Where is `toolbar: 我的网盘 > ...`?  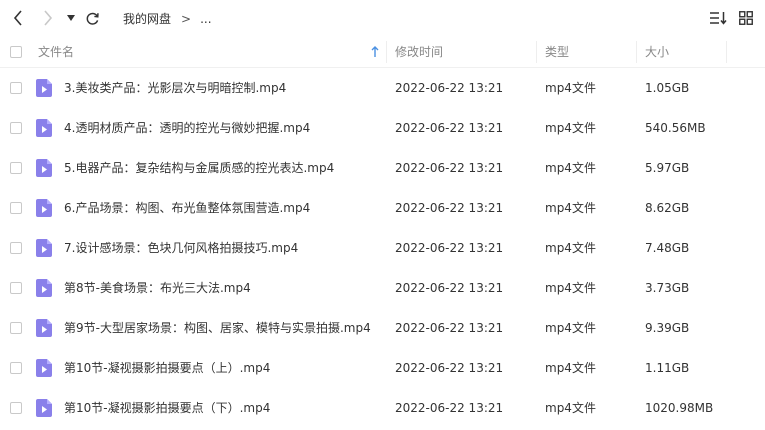
toolbar: 我的网盘 > ... is located at coordinates (382, 18).